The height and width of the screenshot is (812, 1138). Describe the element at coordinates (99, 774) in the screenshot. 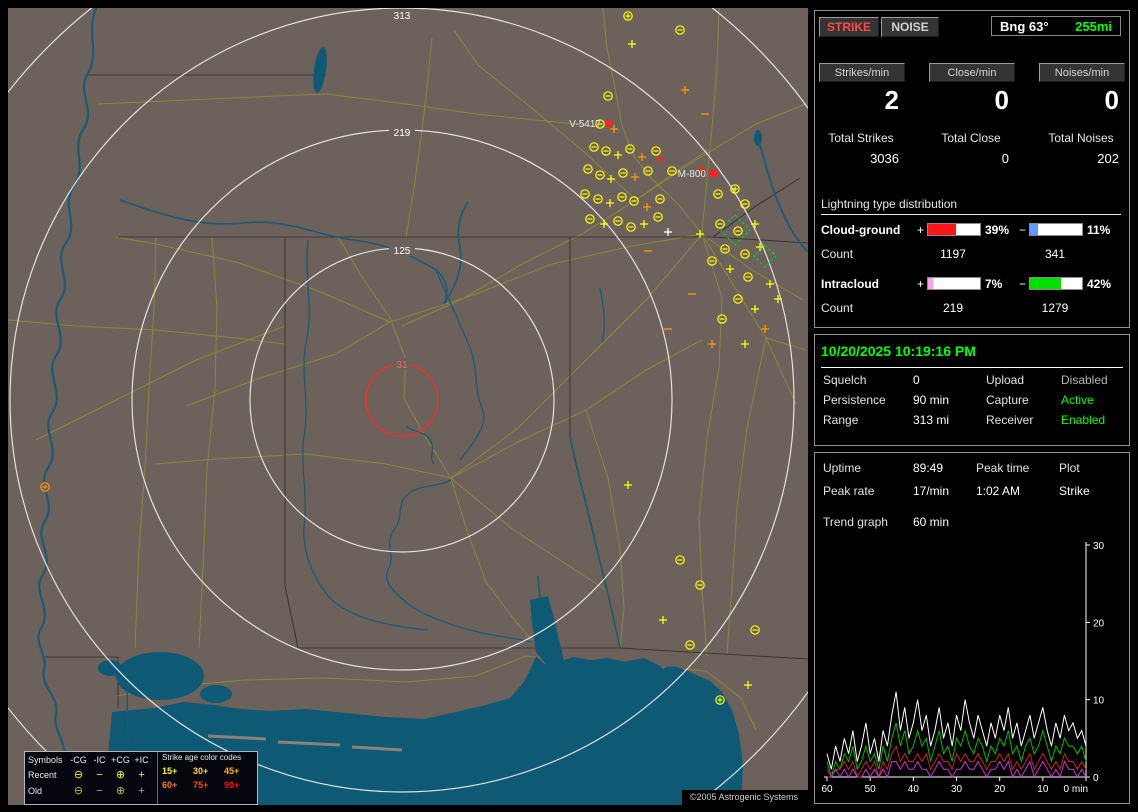

I see `ic-neg-recent-icon: −` at that location.